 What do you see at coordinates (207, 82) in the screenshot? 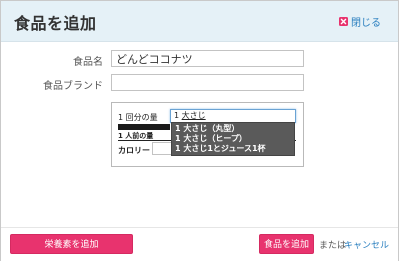
I see `brand-field` at bounding box center [207, 82].